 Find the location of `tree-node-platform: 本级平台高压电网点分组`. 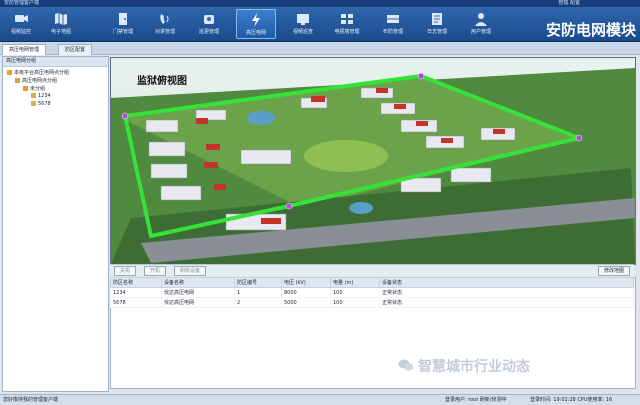

tree-node-platform: 本级平台高压电网点分组 is located at coordinates (38, 72).